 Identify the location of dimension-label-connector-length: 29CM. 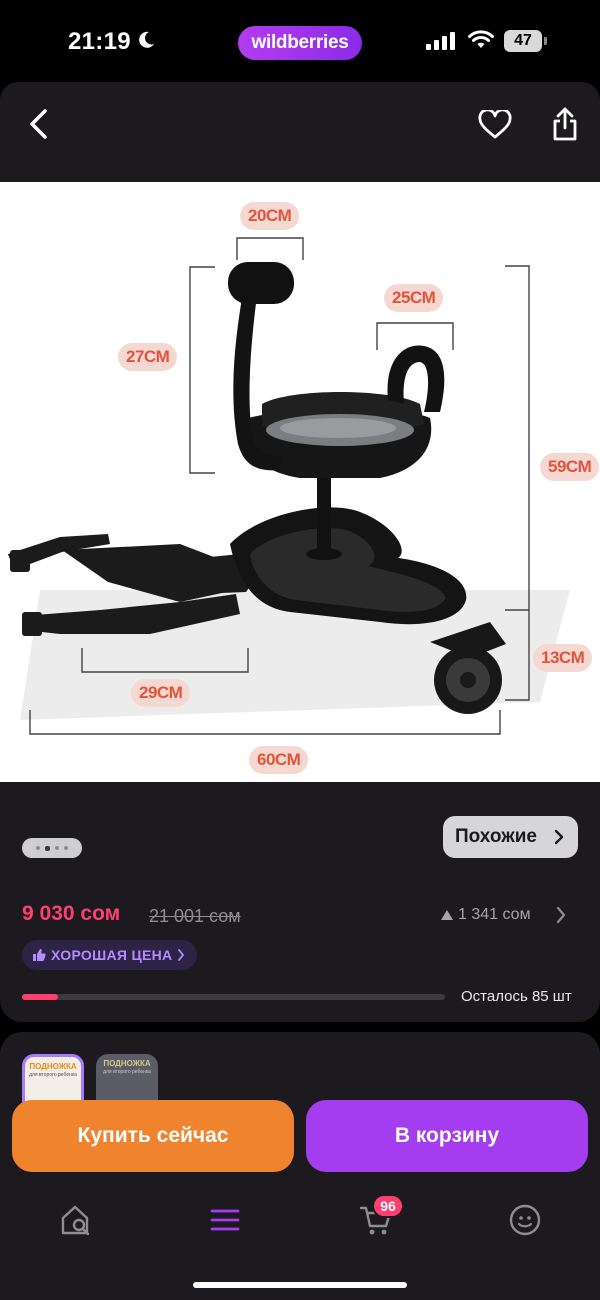
(161, 693).